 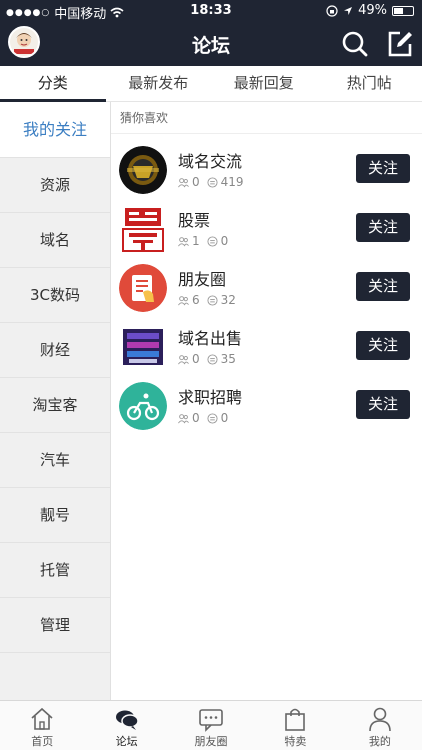 What do you see at coordinates (379, 741) in the screenshot?
I see `bottom-tab-label: 我的` at bounding box center [379, 741].